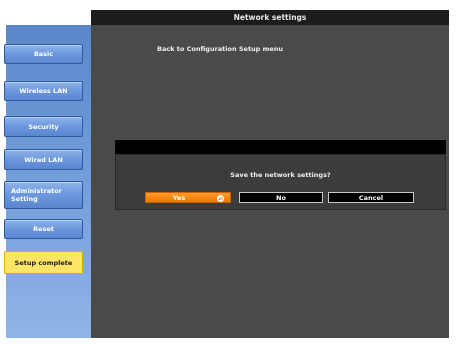  I want to click on sidebar-item-setup-complete: Setup complete, so click(43, 262).